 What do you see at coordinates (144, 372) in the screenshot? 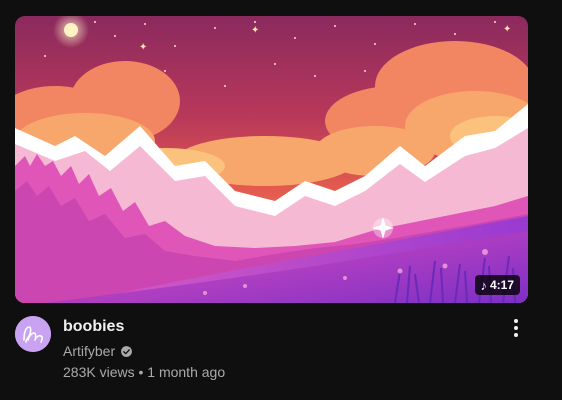
I see `video-stats: 283K views • 1 month ago` at bounding box center [144, 372].